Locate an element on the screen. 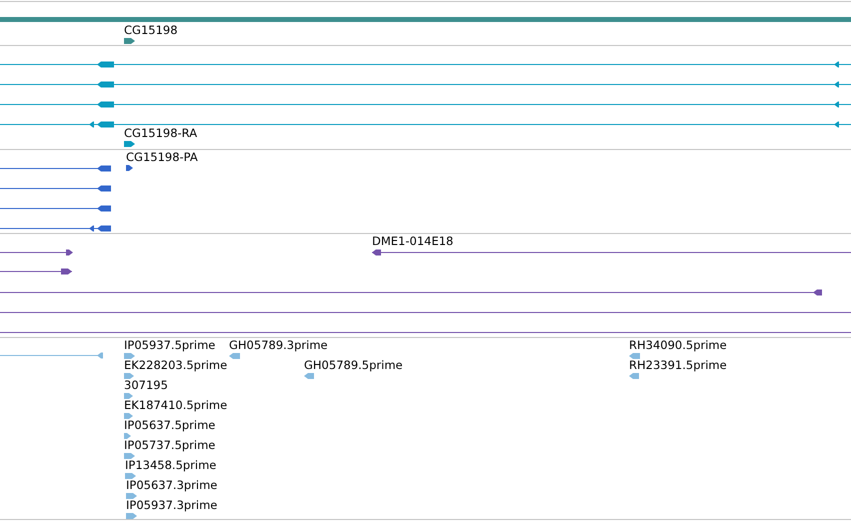  feature-label: RH23391.5prime is located at coordinates (678, 365).